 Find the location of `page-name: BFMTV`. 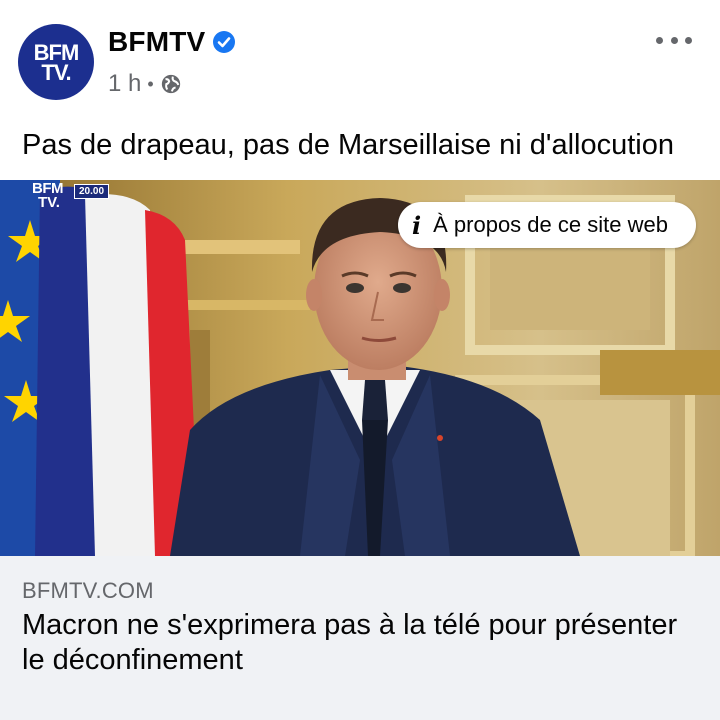

page-name: BFMTV is located at coordinates (172, 42).